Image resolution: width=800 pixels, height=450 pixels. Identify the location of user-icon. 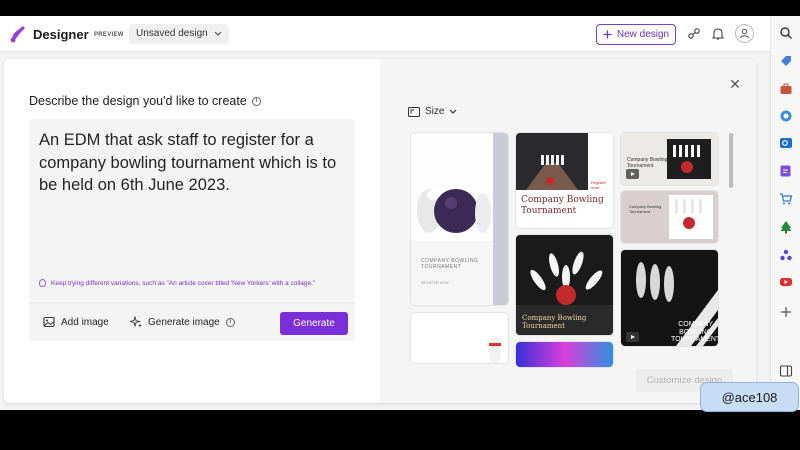
(744, 33).